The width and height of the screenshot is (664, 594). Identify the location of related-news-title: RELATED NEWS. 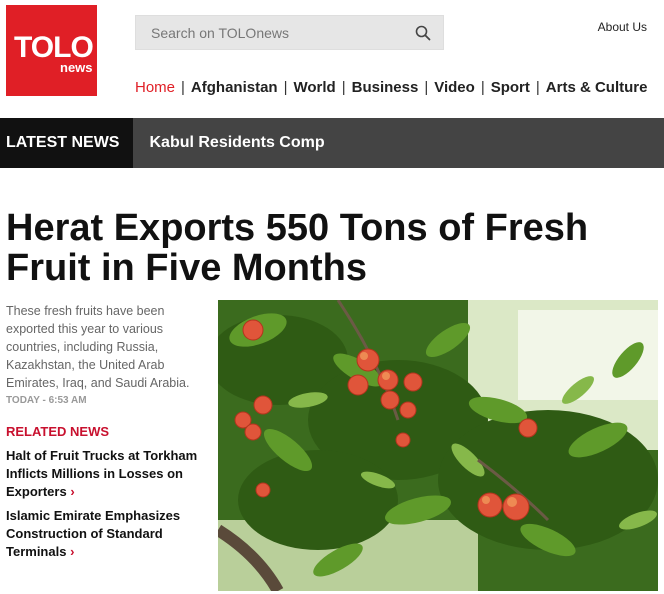
(58, 431).